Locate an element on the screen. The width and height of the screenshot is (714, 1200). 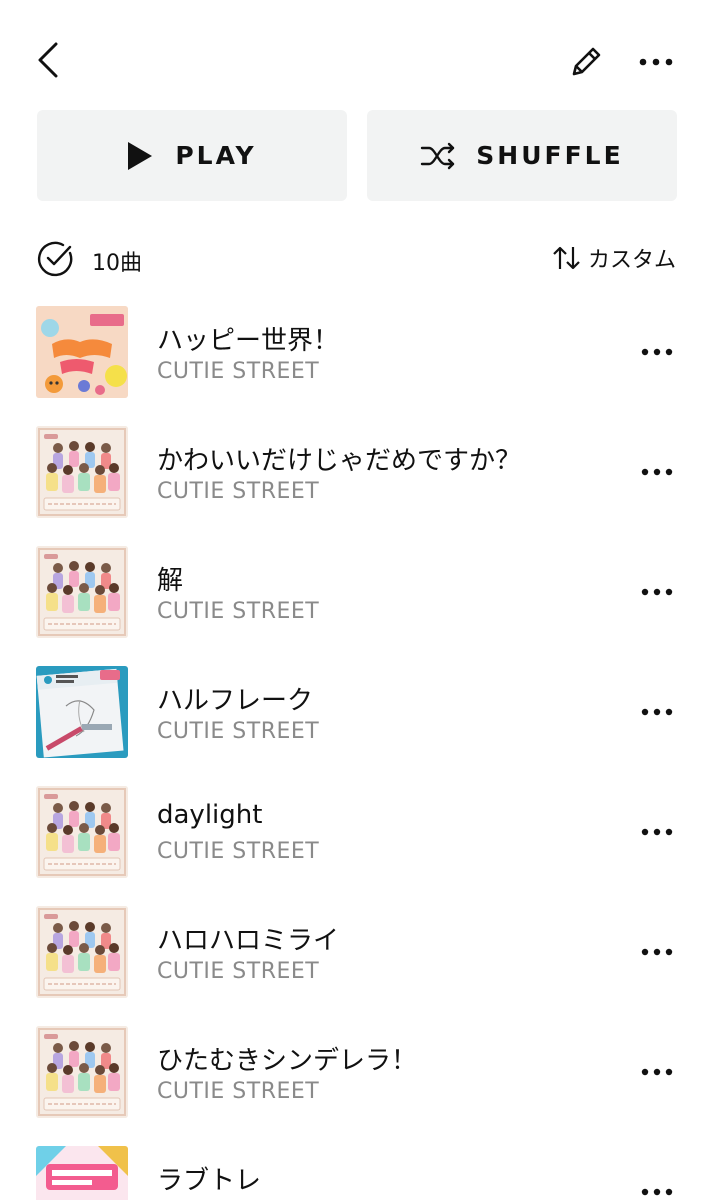
pencil-icon is located at coordinates (586, 62).